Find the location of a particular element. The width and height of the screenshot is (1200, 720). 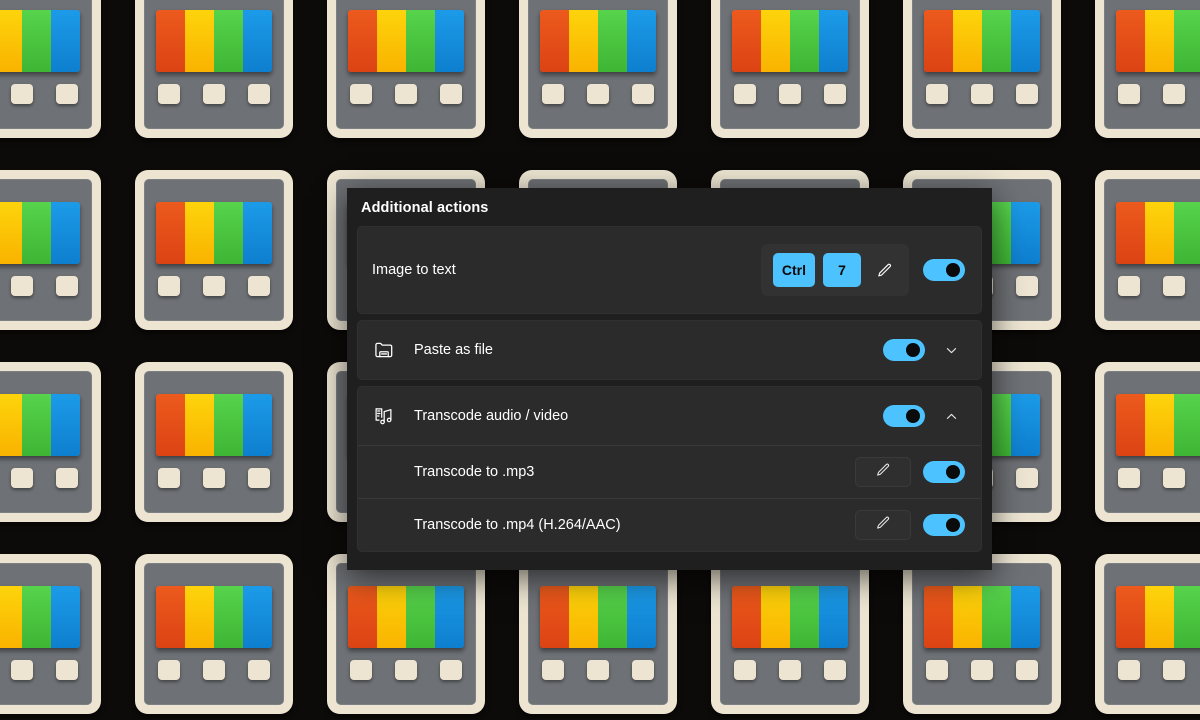

chevron-up-icon is located at coordinates (951, 416).